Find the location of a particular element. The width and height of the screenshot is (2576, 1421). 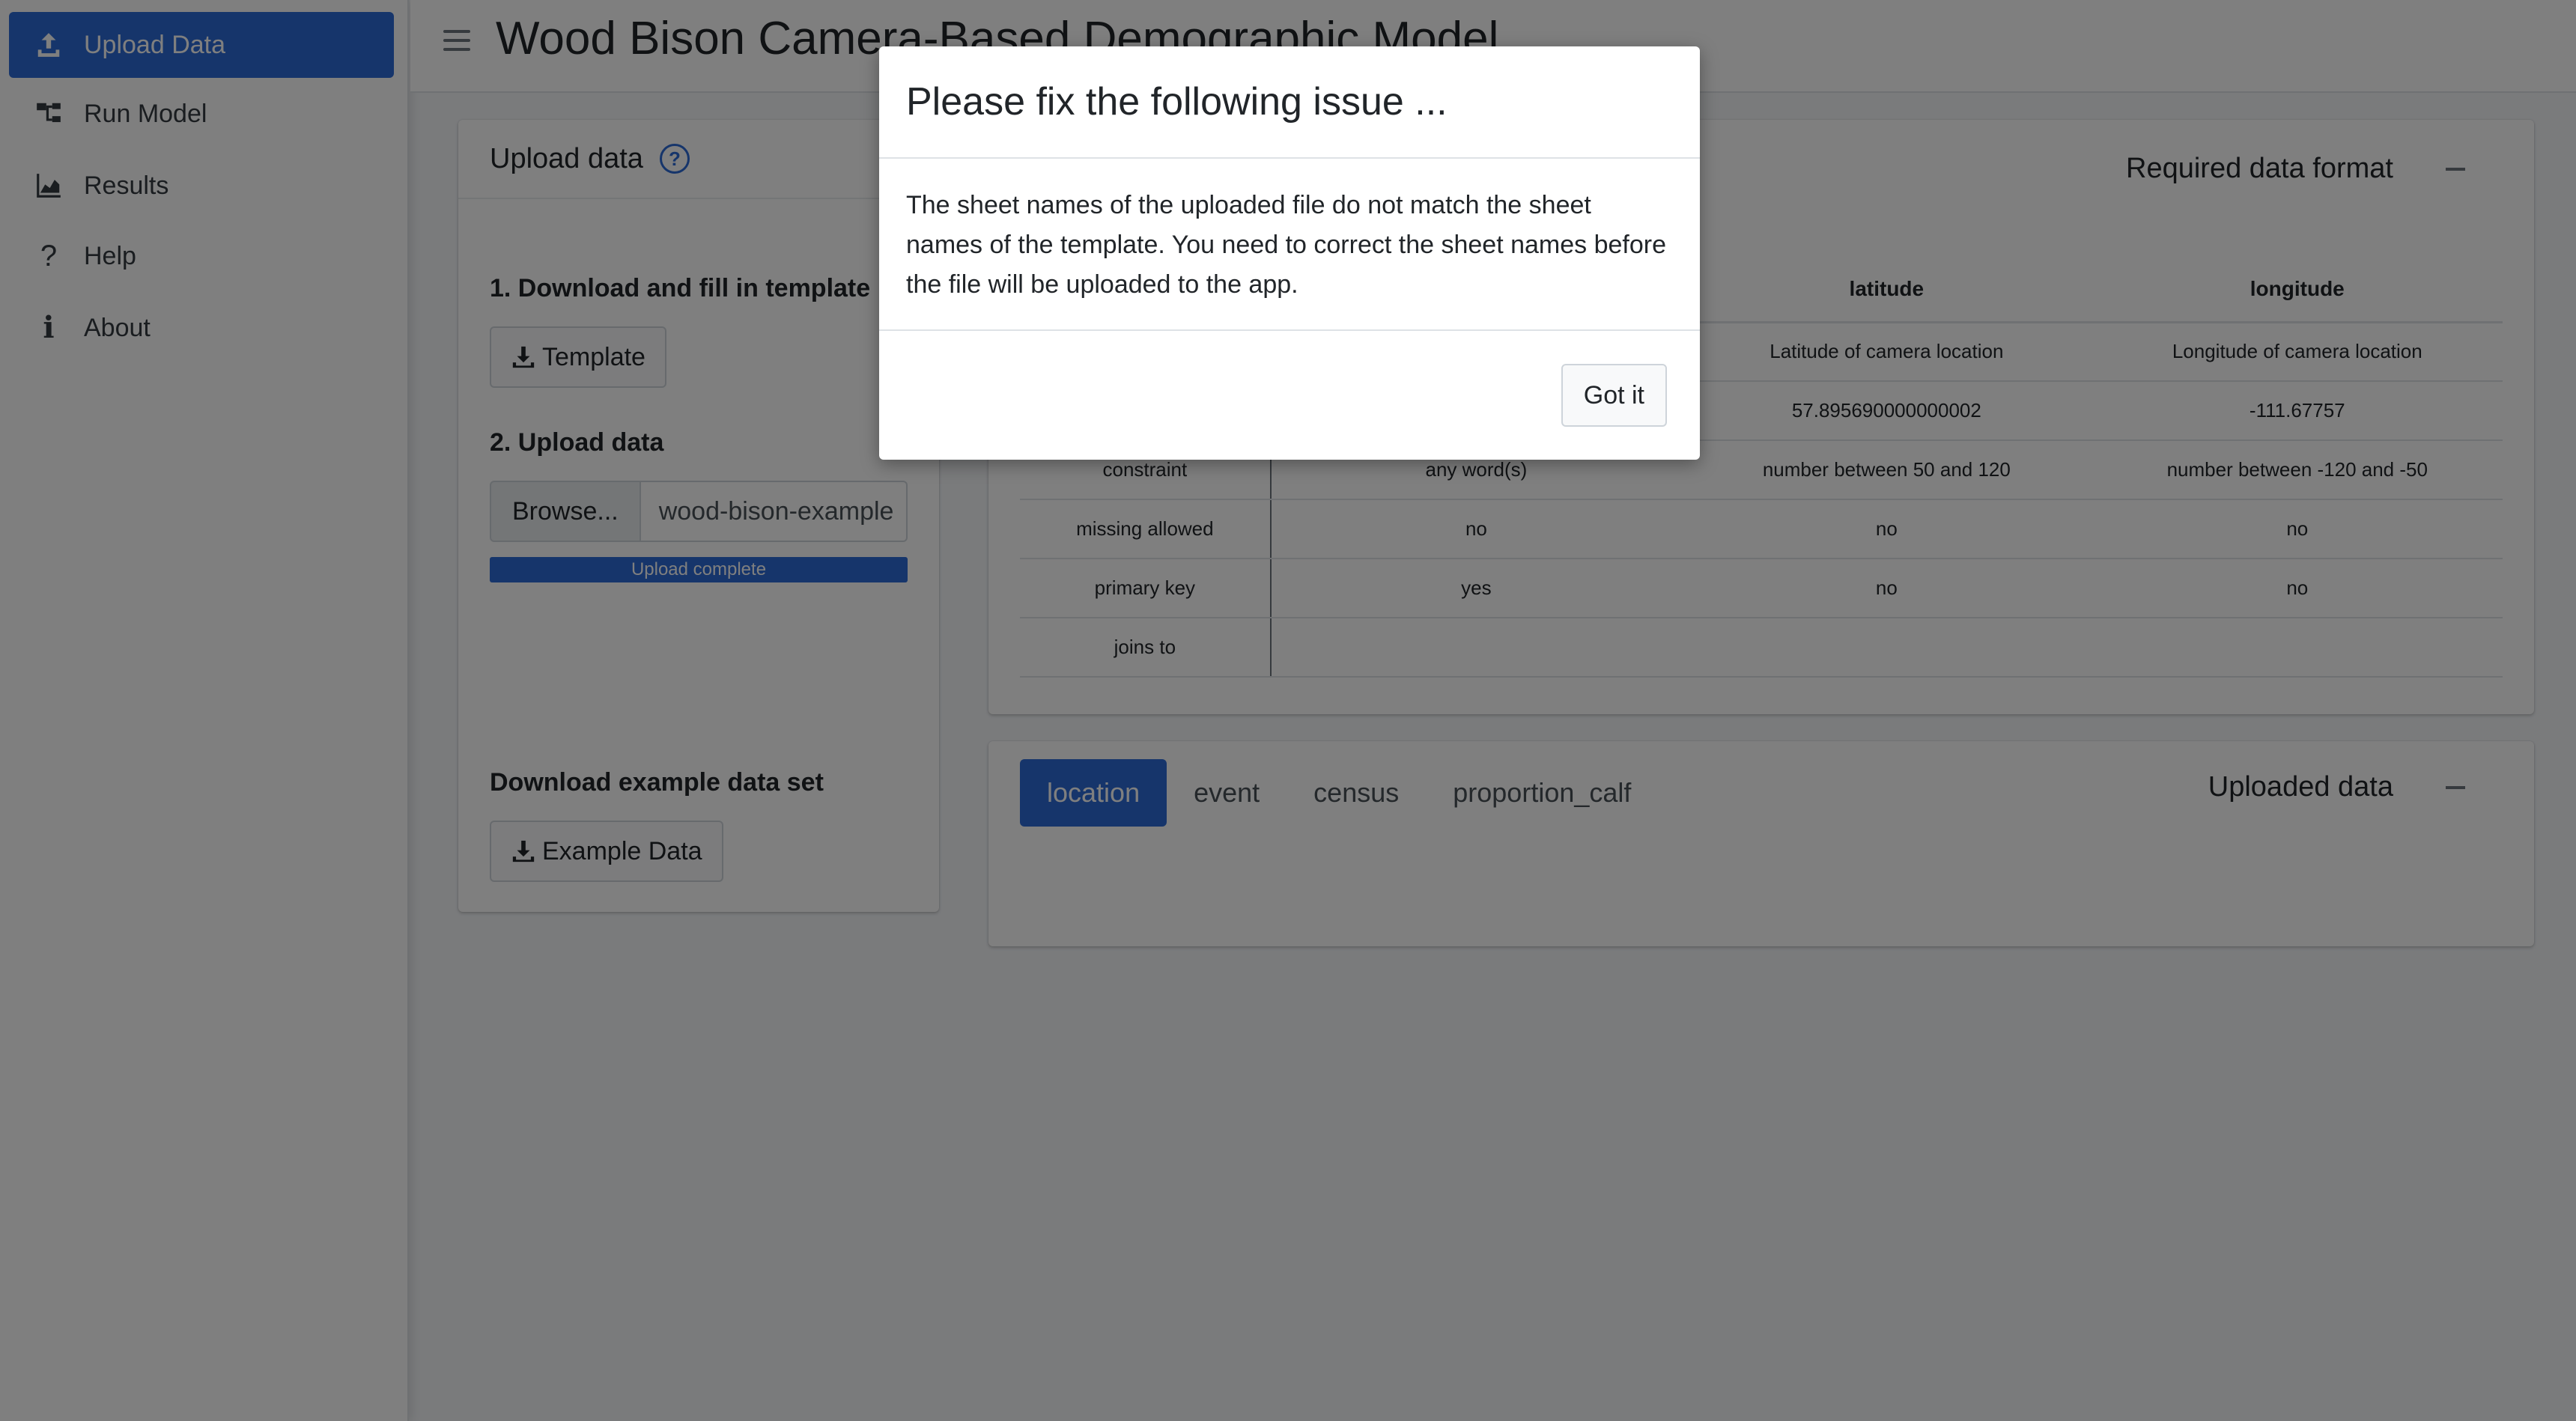

got-it-button: Got it is located at coordinates (1614, 395).